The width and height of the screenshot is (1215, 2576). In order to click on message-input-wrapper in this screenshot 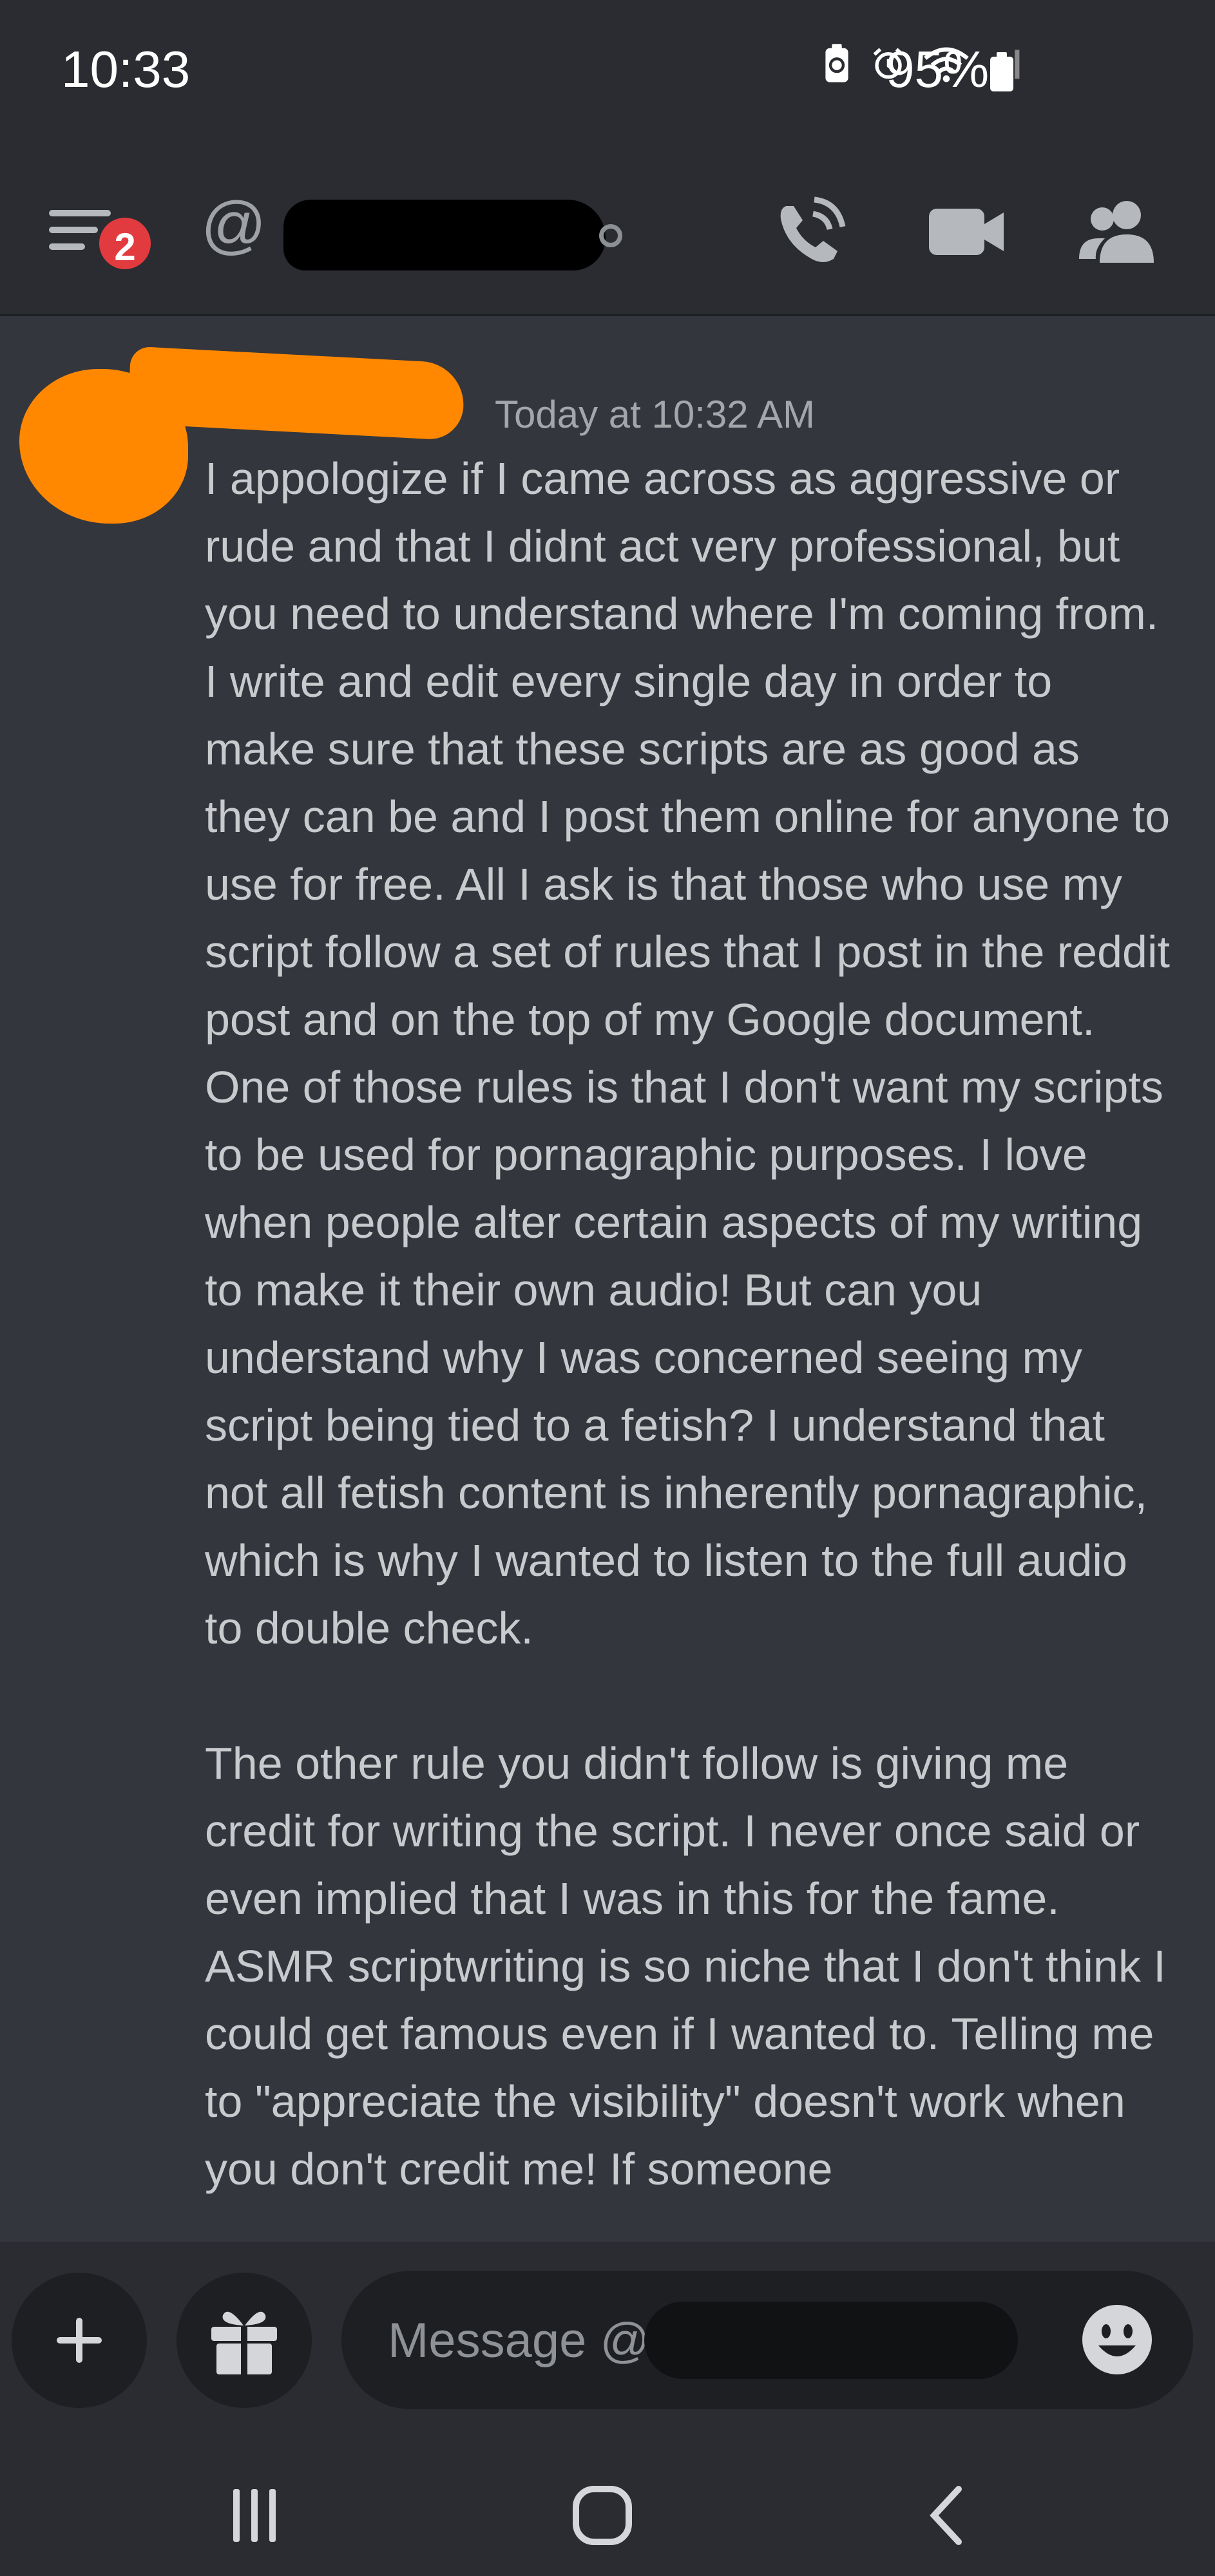, I will do `click(767, 2340)`.